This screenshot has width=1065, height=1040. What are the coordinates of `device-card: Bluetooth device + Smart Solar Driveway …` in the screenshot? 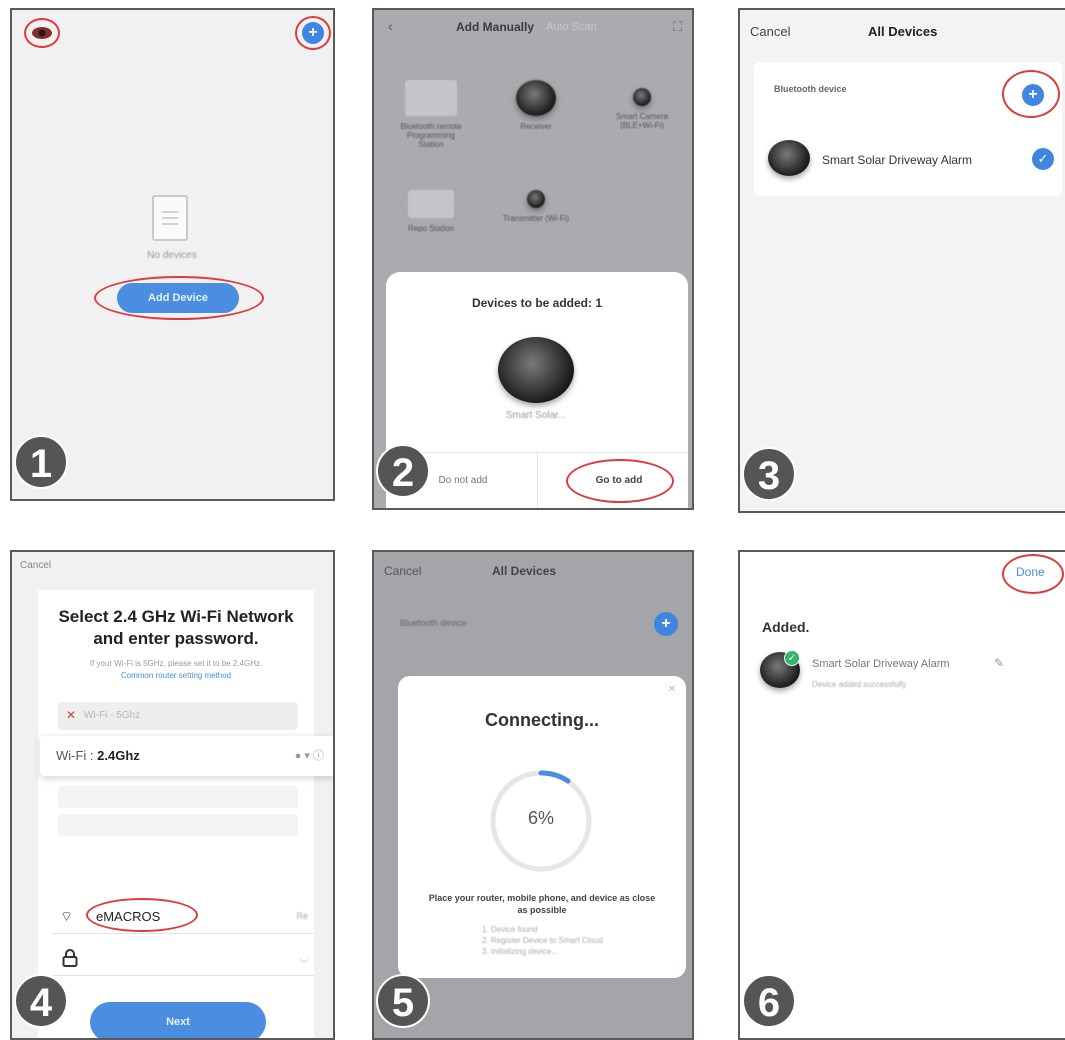 It's located at (908, 129).